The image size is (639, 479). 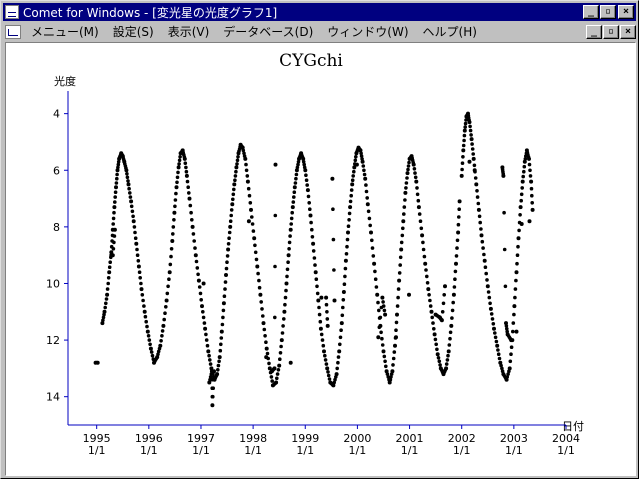 What do you see at coordinates (450, 31) in the screenshot?
I see `menu-item-help: ヘルプ(H)` at bounding box center [450, 31].